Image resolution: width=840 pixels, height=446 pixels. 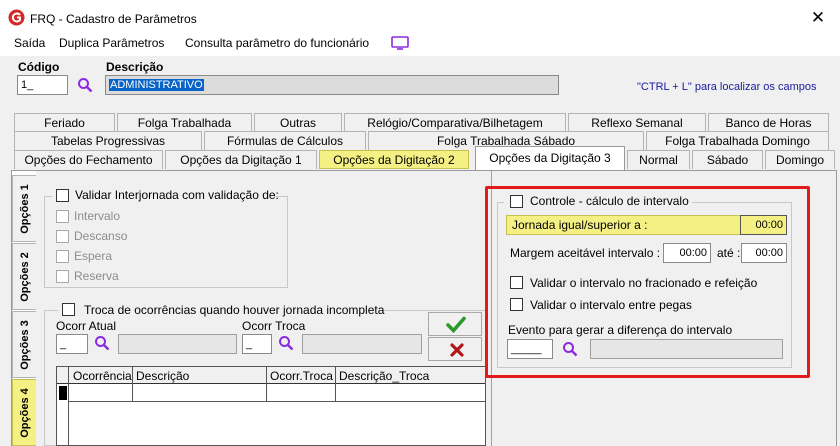 What do you see at coordinates (111, 43) in the screenshot?
I see `menu-duplica-parametros: Duplica Parâmetros` at bounding box center [111, 43].